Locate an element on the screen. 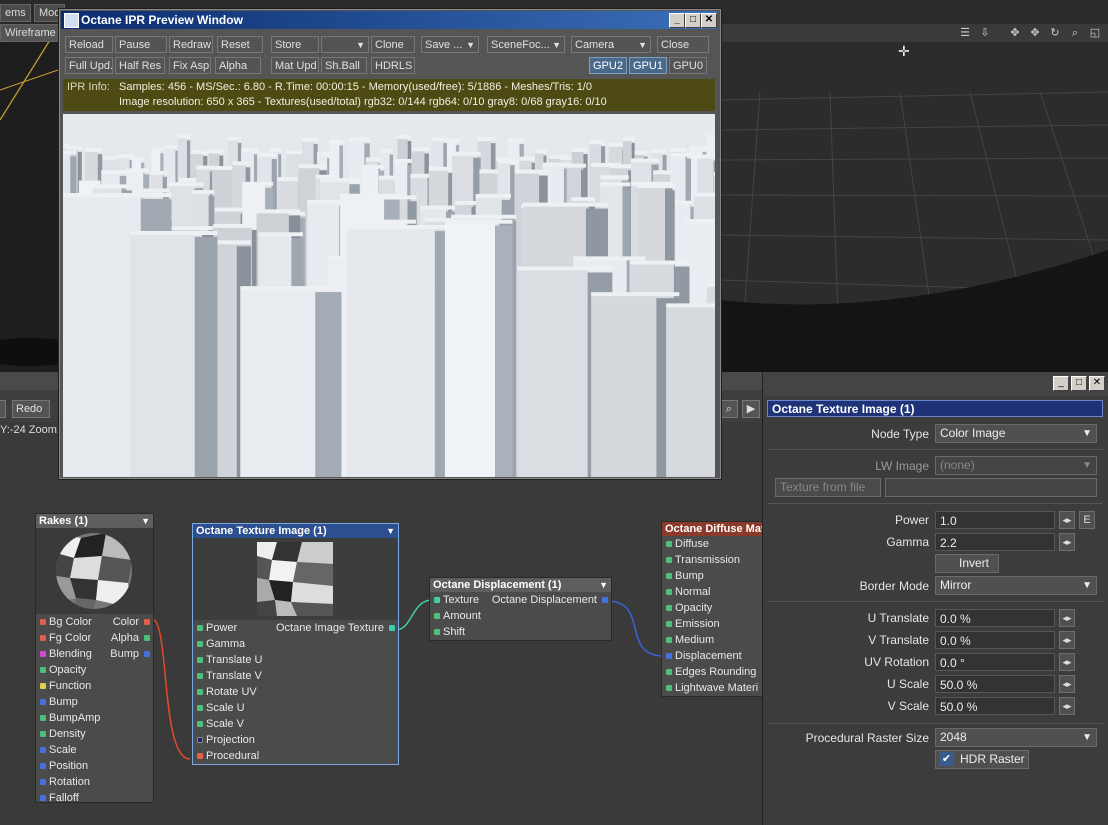 The height and width of the screenshot is (825, 1108). lw-image-dropdown: (none) ▼ is located at coordinates (1016, 465).